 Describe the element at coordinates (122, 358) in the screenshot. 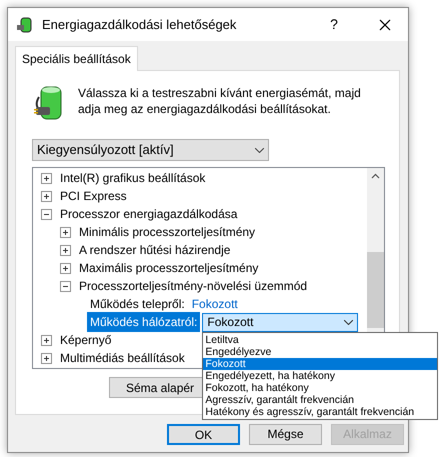

I see `tree-item: Multimédiás beállítások` at that location.